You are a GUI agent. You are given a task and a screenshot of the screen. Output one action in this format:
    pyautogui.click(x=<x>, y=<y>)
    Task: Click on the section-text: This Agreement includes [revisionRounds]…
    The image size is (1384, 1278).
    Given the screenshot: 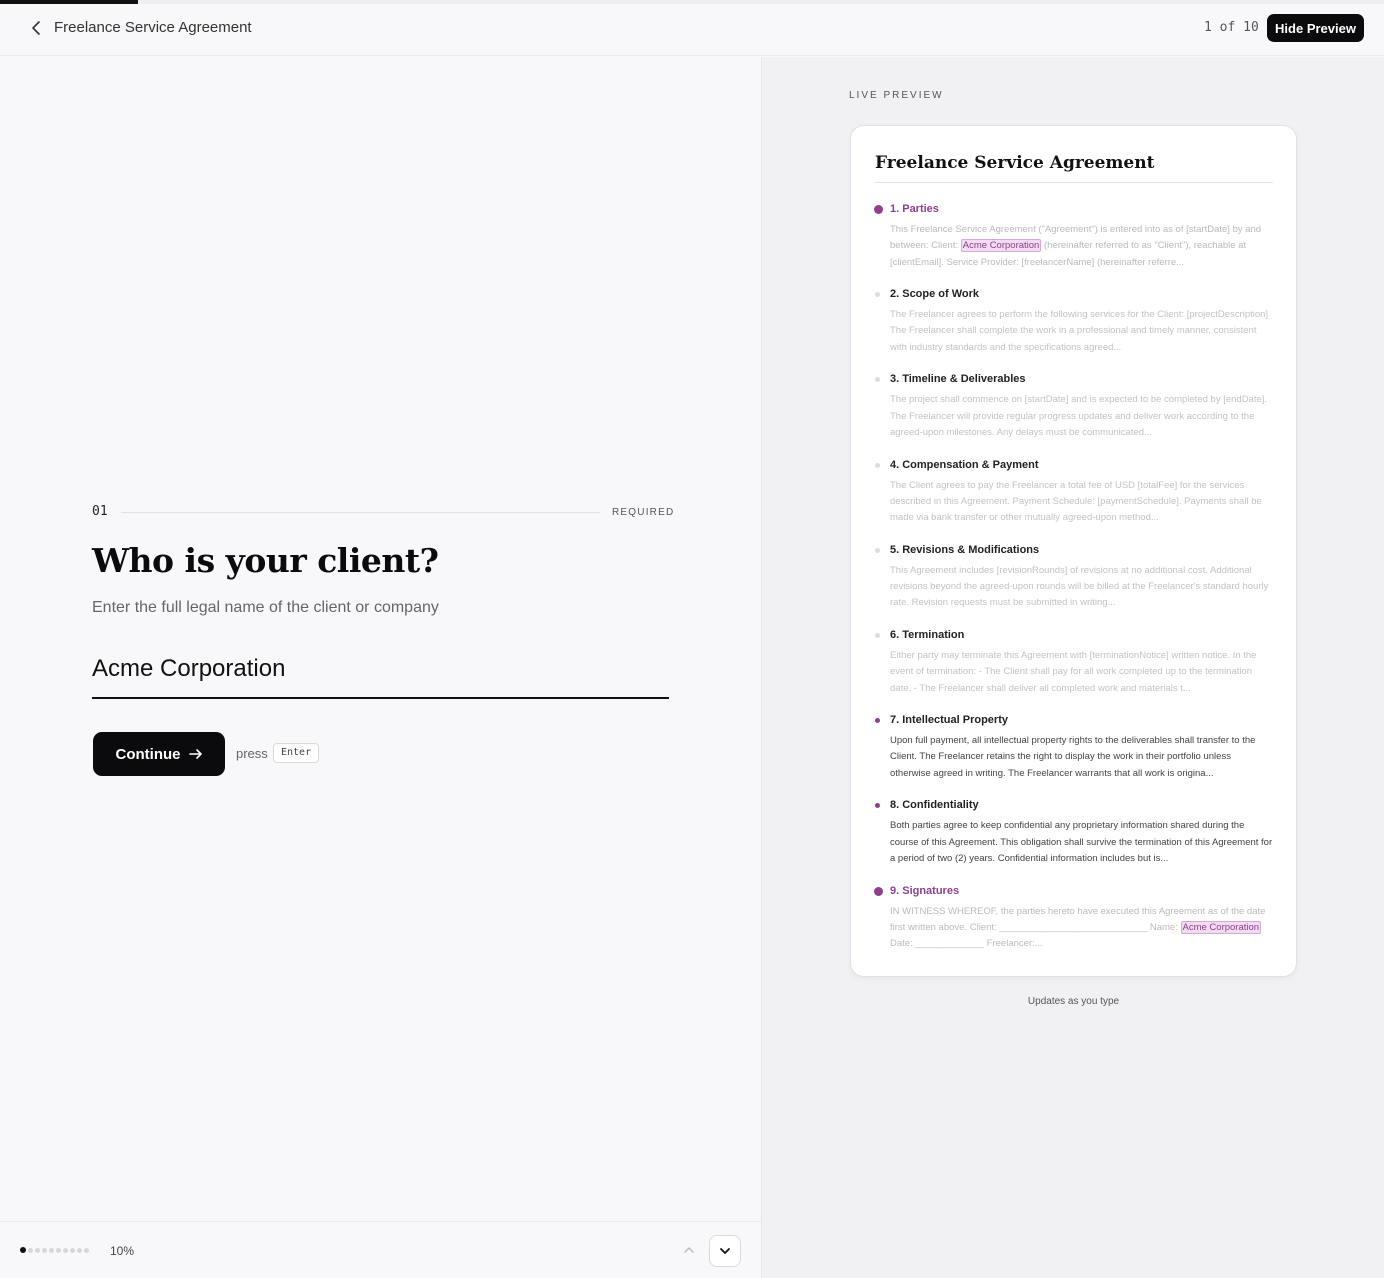 What is the action you would take?
    pyautogui.click(x=1079, y=586)
    